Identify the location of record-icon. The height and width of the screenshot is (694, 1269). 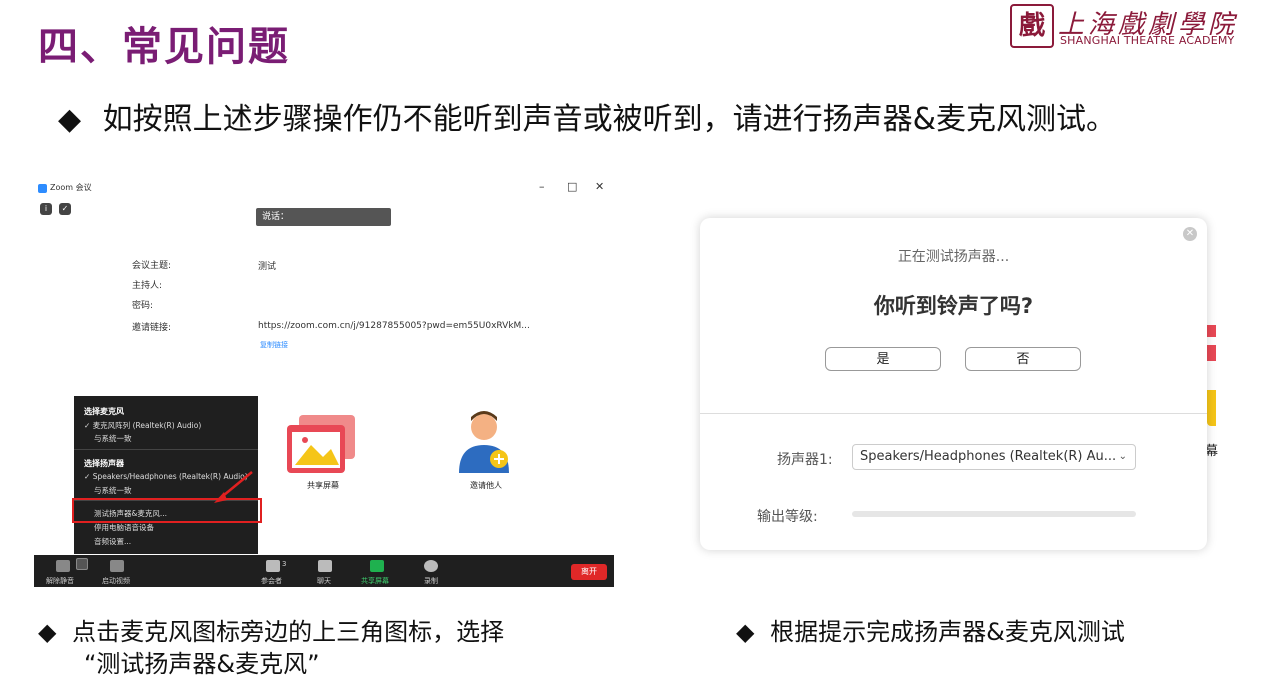
(431, 566).